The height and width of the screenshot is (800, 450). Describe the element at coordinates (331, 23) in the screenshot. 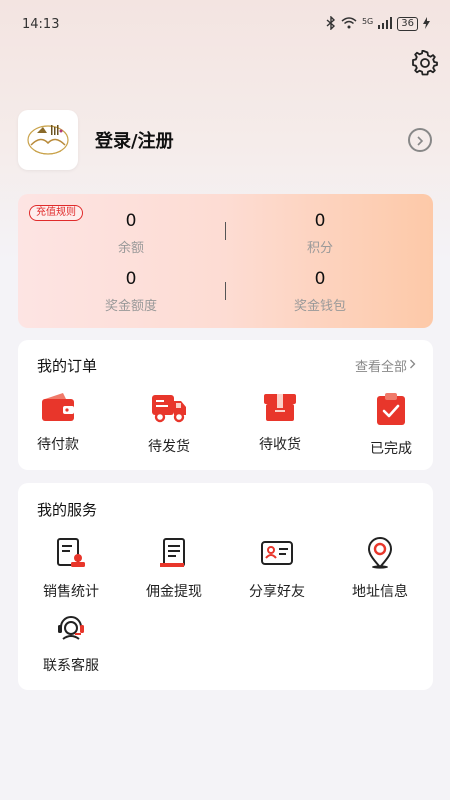

I see `bluetooth-icon` at that location.